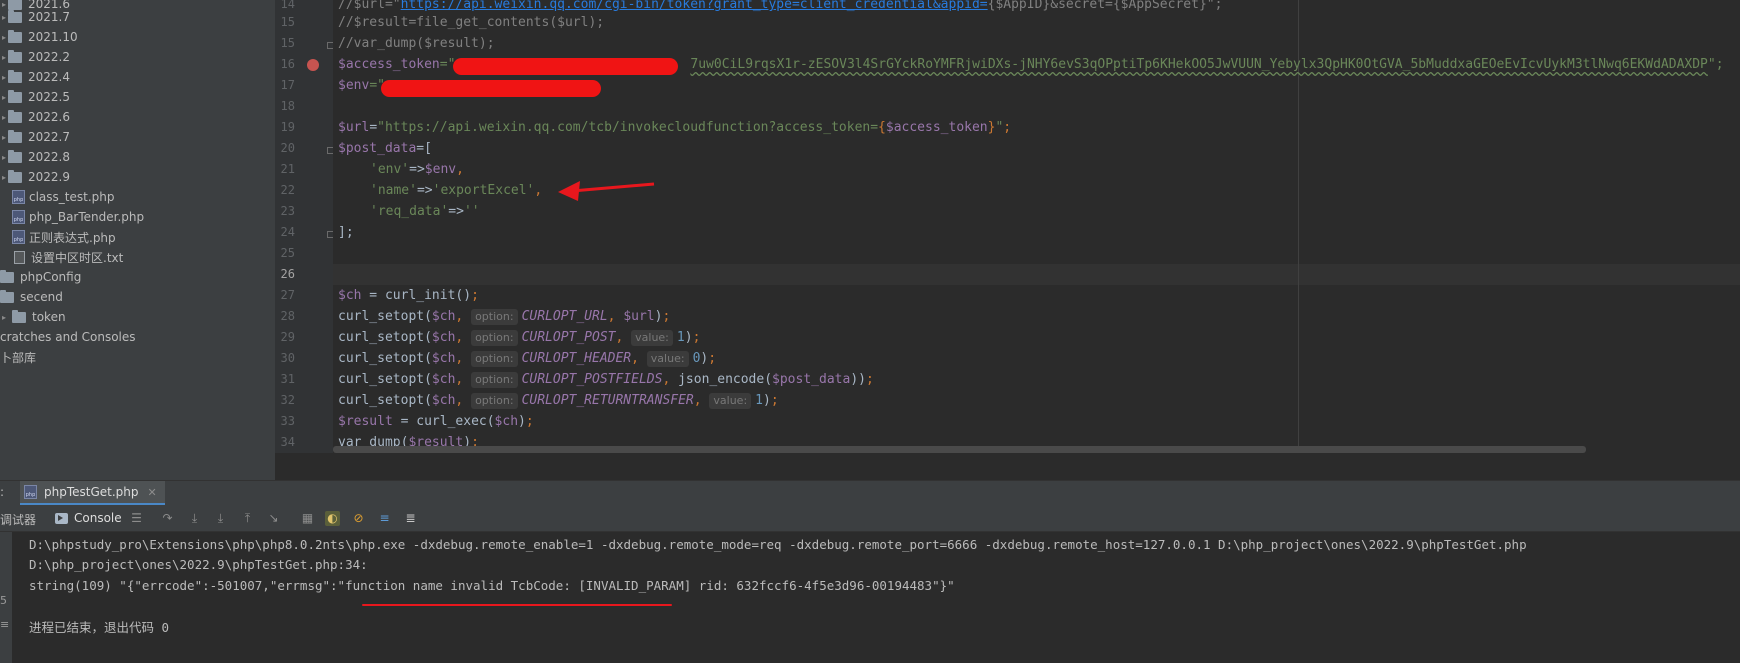 The width and height of the screenshot is (1740, 663). What do you see at coordinates (137, 157) in the screenshot?
I see `tree-item-folder: ▸ 2022.8` at bounding box center [137, 157].